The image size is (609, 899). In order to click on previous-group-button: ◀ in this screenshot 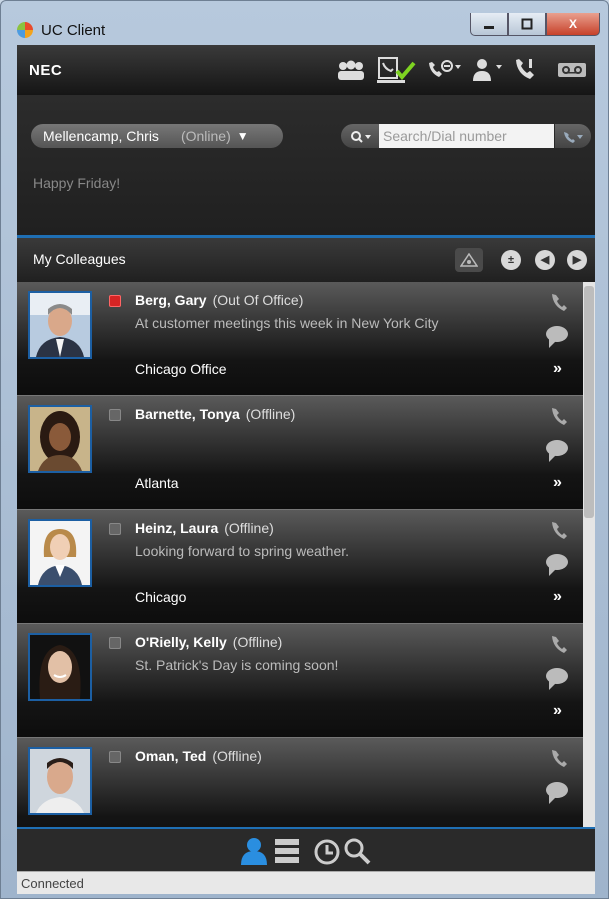, I will do `click(545, 260)`.